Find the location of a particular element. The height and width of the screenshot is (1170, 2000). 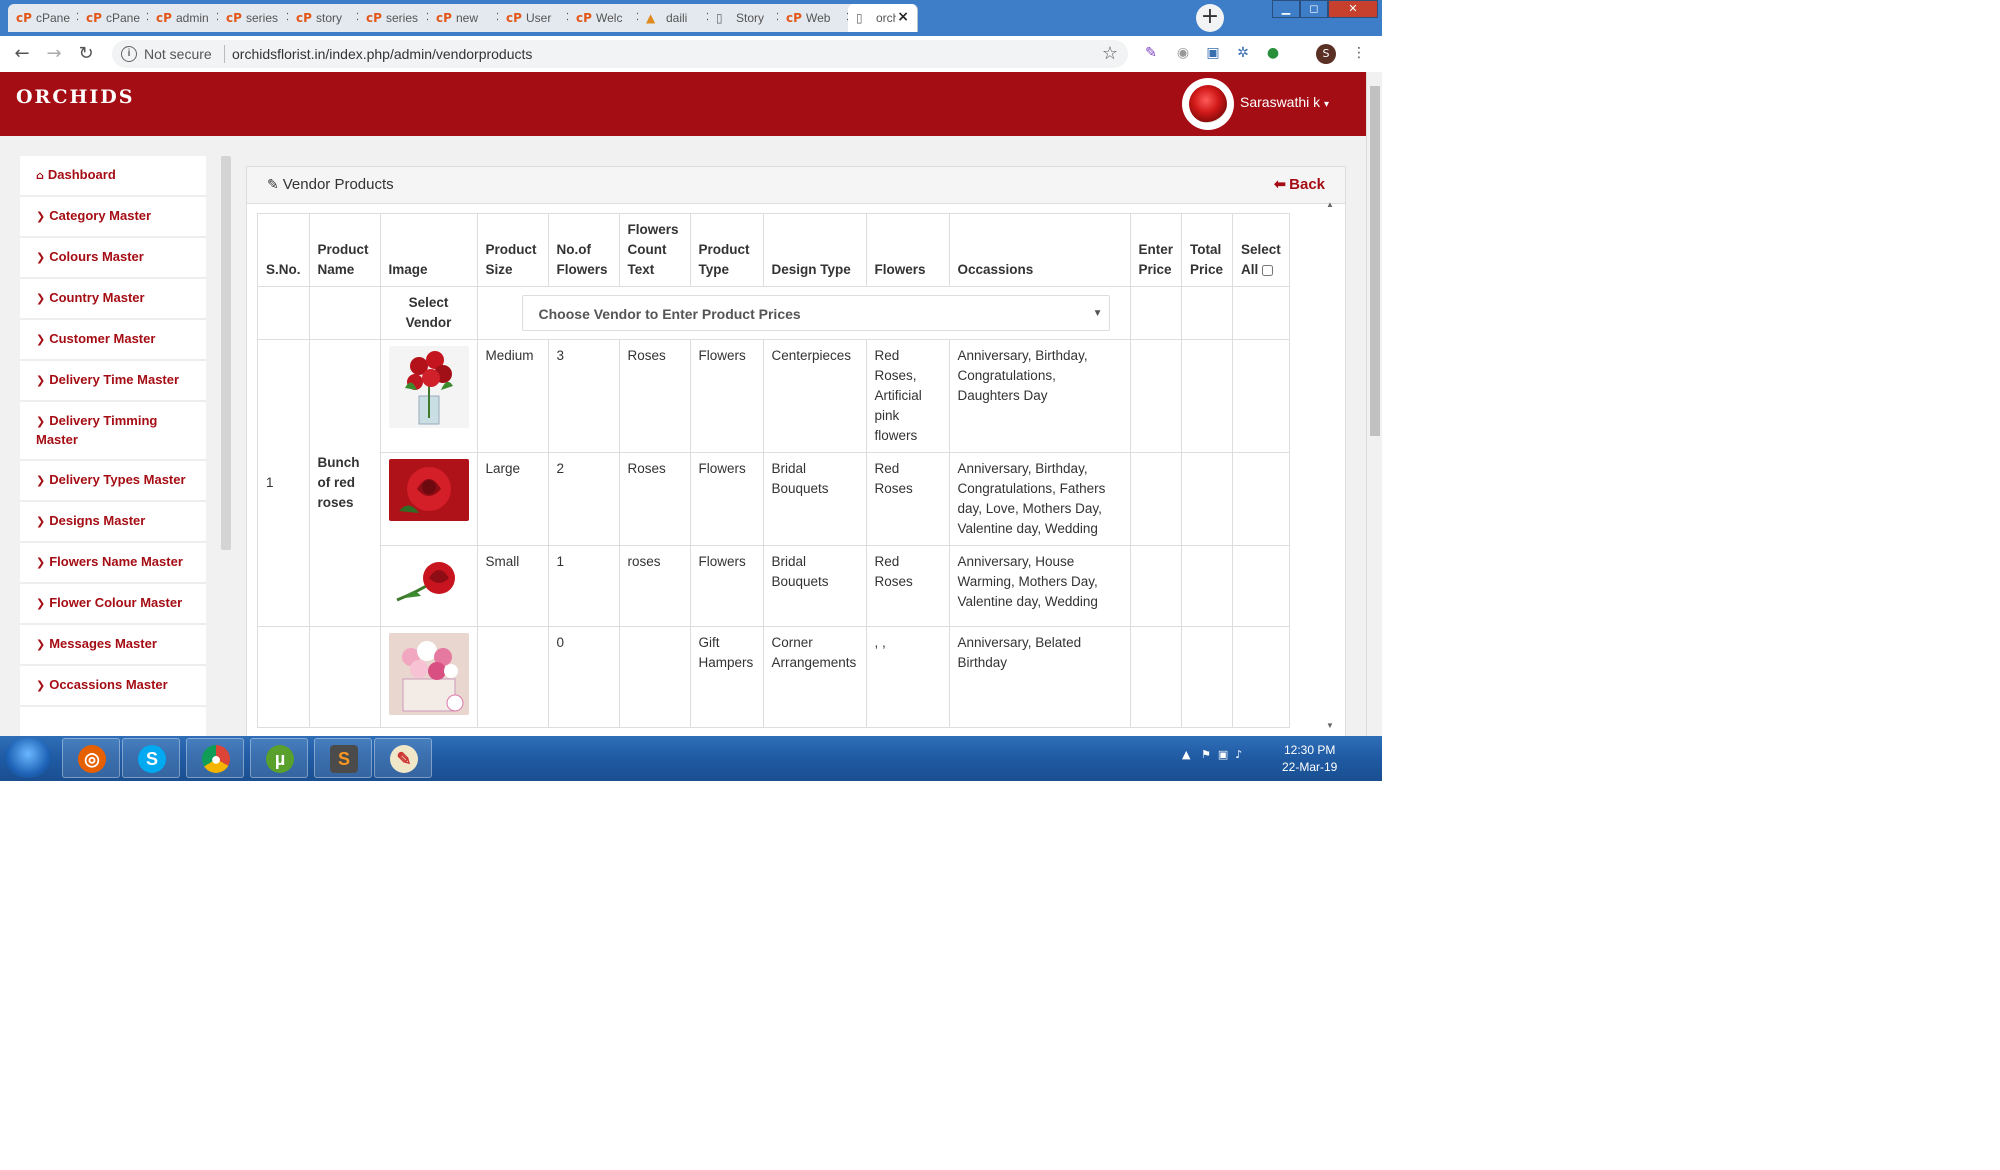

product-size-cell: Large is located at coordinates (512, 499).